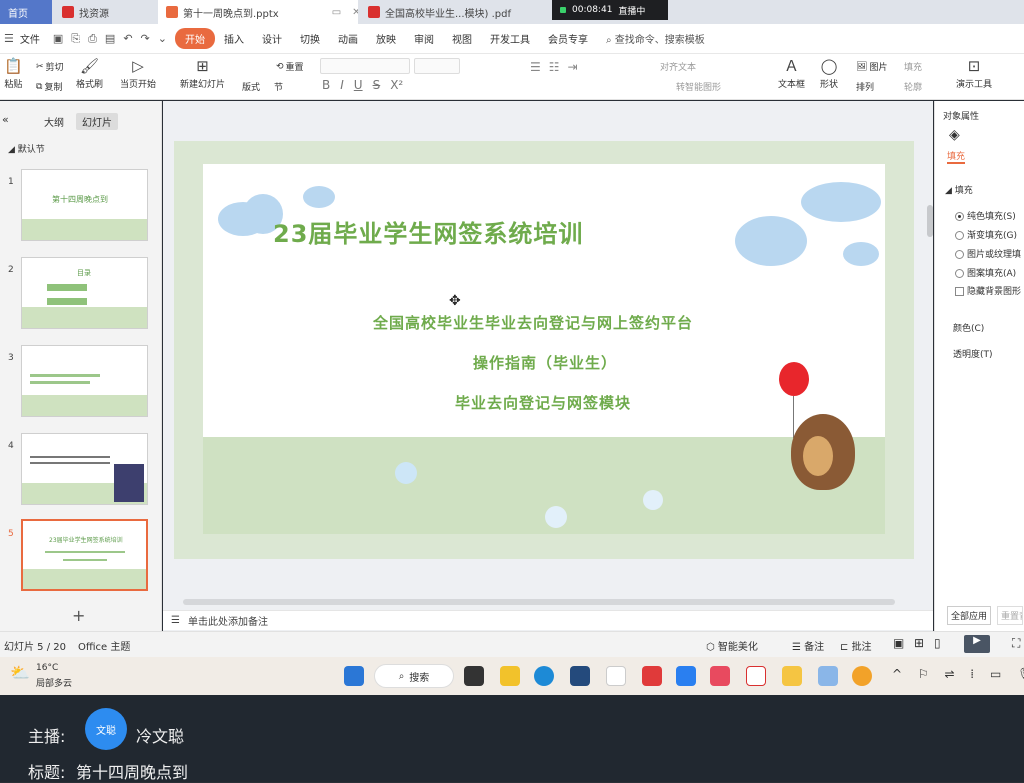 The height and width of the screenshot is (783, 1024). Describe the element at coordinates (791, 74) in the screenshot. I see `textbox-button: Ａ 文本框` at that location.